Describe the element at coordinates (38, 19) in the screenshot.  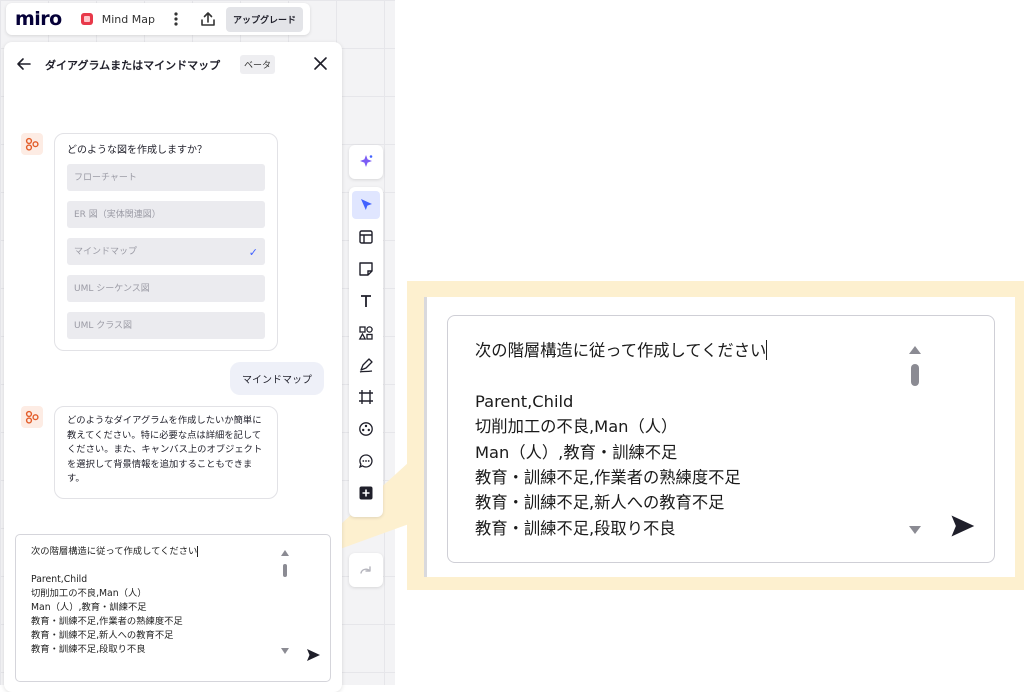
I see `miro-logo: miro` at that location.